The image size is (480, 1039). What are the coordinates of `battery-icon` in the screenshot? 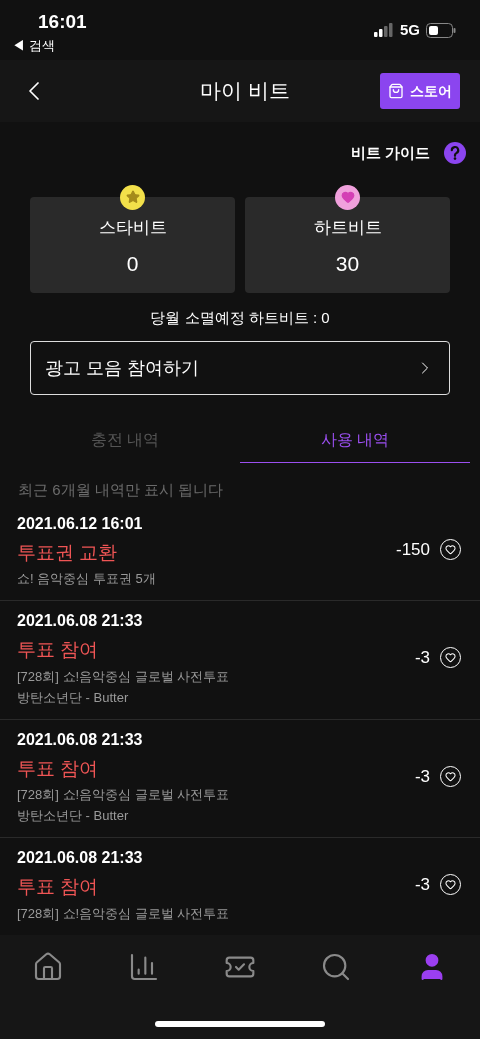 It's located at (441, 30).